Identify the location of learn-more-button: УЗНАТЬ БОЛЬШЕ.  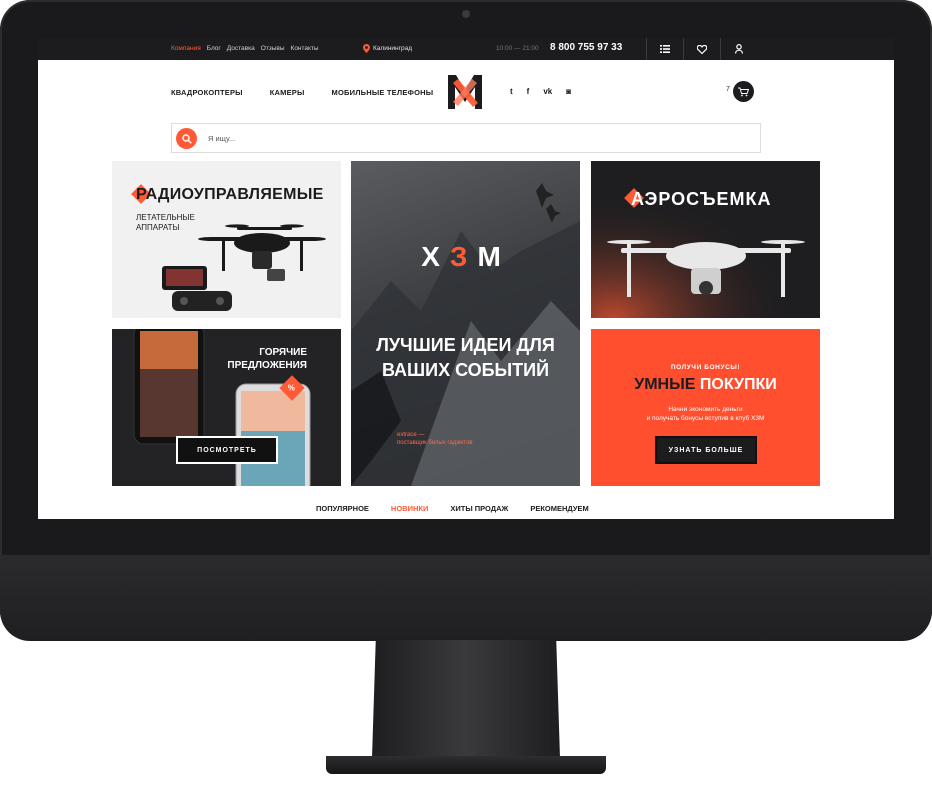
(706, 450).